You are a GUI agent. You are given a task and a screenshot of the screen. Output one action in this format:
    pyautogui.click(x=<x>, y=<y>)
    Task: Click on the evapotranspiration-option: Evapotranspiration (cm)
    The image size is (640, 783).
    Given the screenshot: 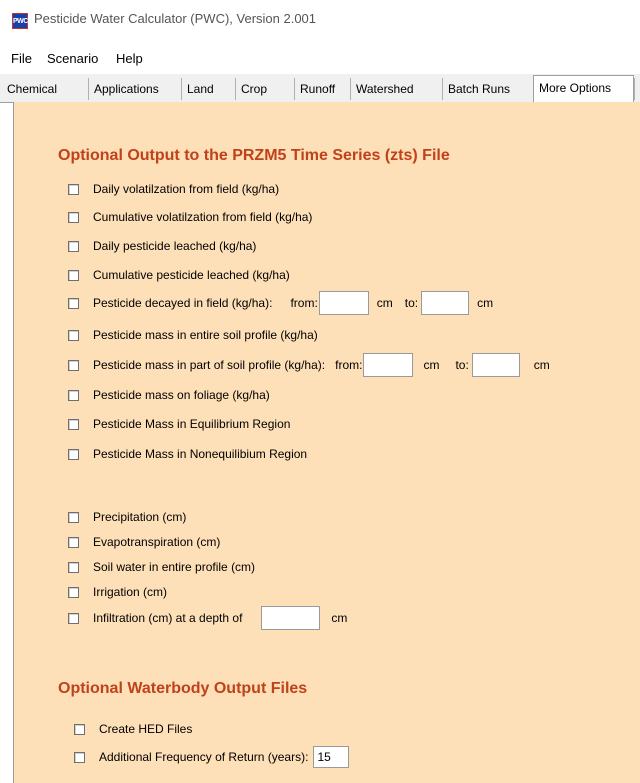 What is the action you would take?
    pyautogui.click(x=144, y=542)
    